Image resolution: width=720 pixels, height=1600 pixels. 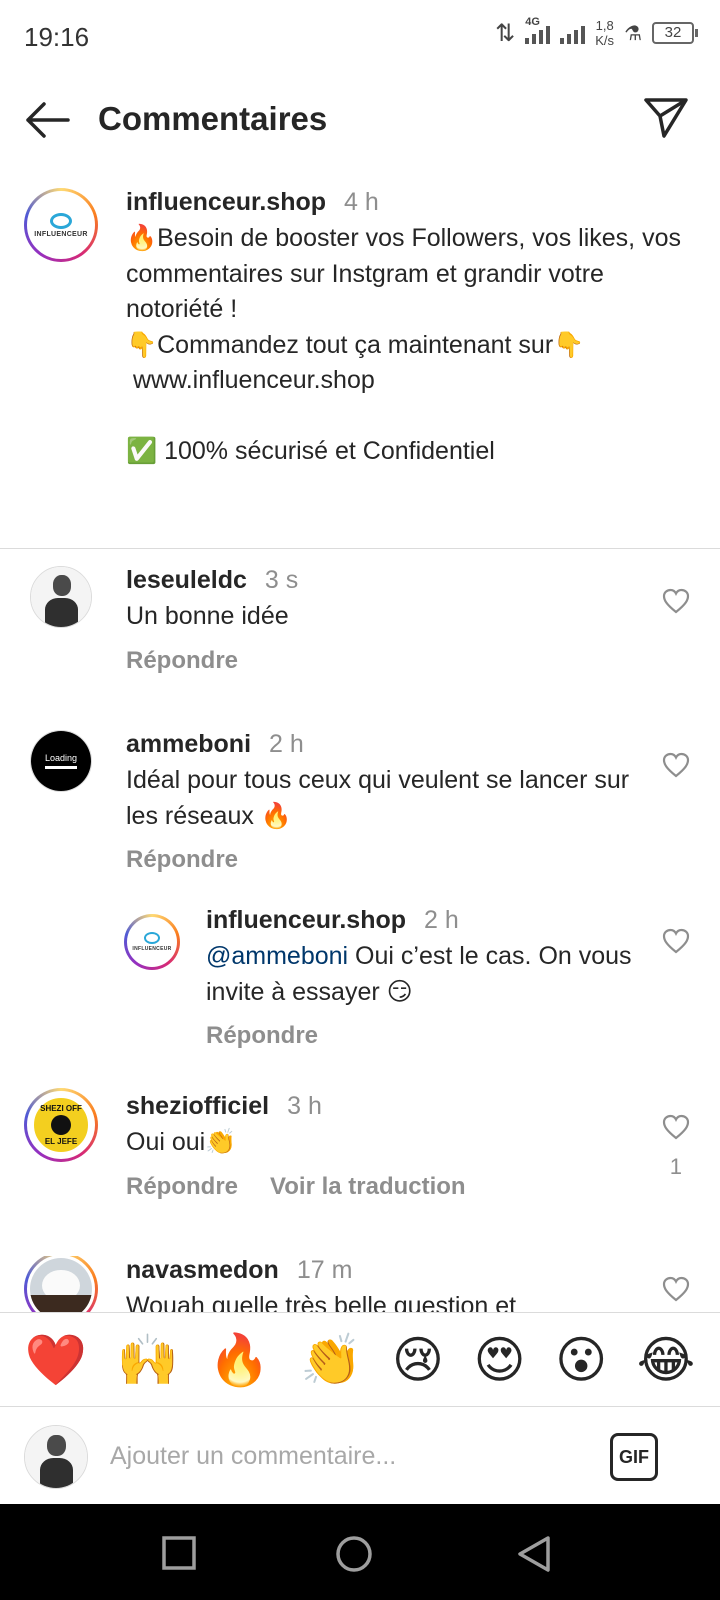 I want to click on emoji-heart-eyes: 😍, so click(x=500, y=1360).